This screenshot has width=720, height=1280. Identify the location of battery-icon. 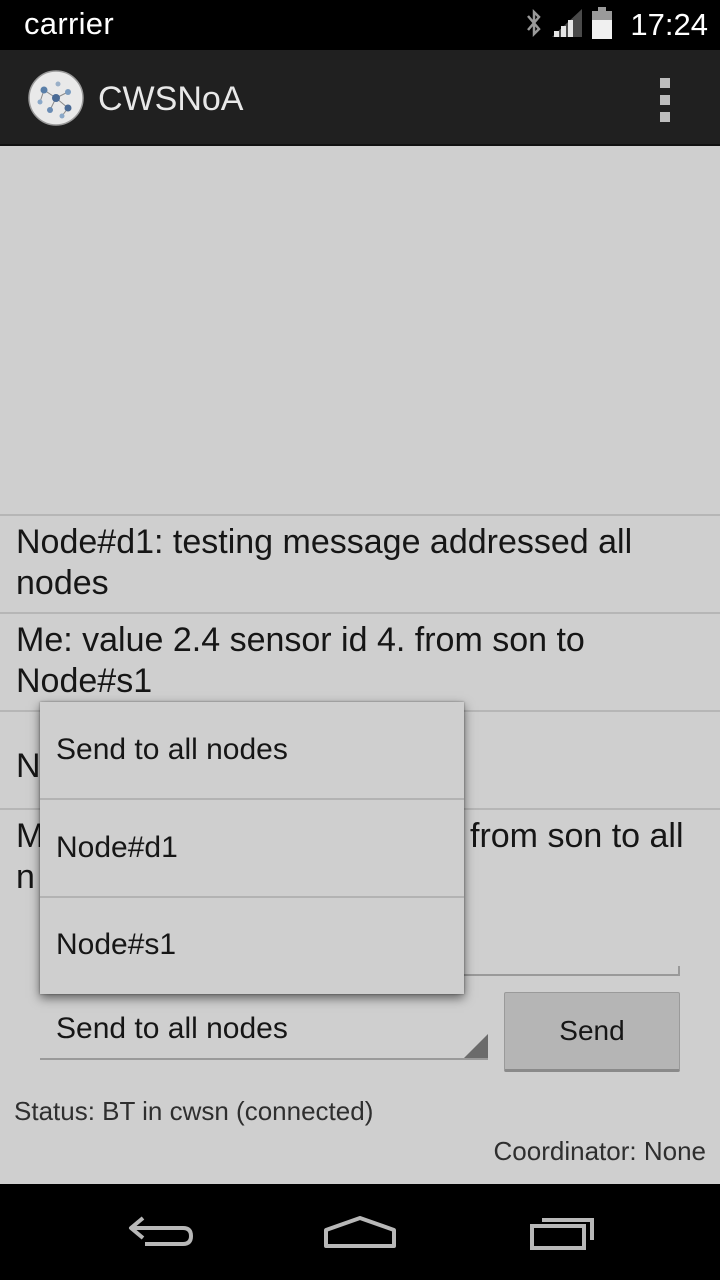
(602, 25).